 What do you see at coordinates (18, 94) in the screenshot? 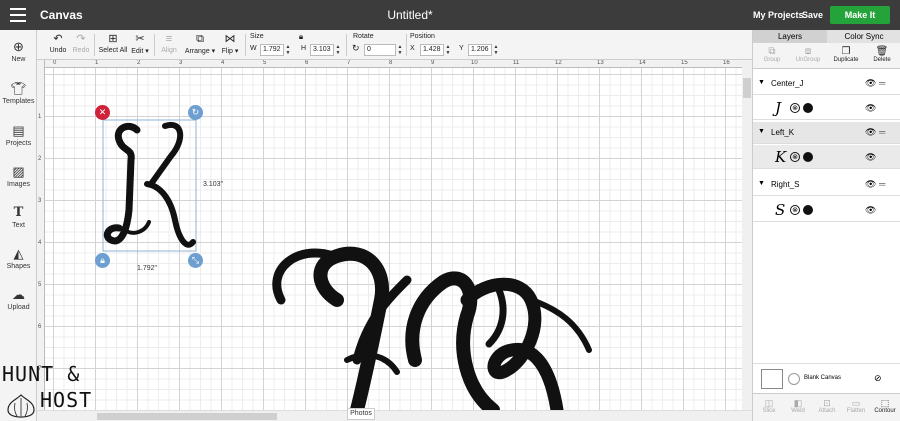
I see `nav-templates: 👕︎ Templates` at bounding box center [18, 94].